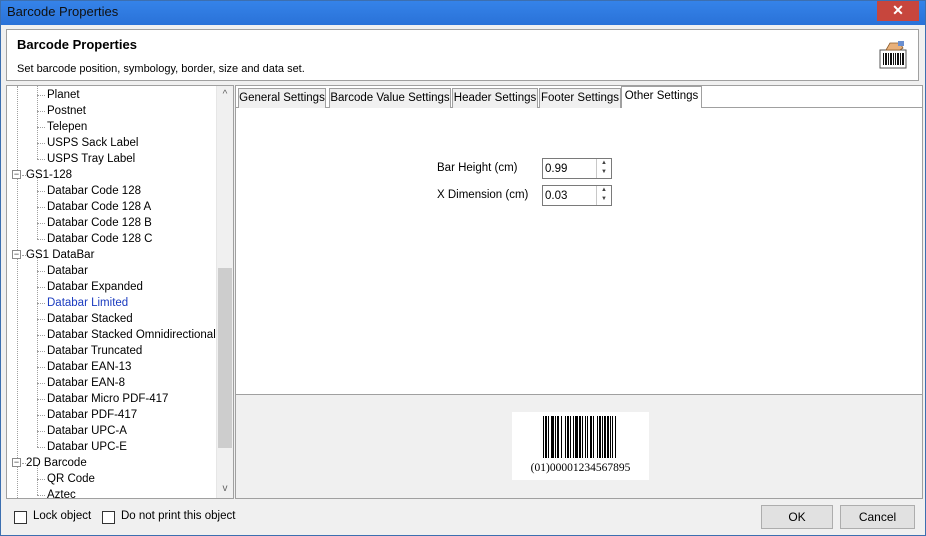  What do you see at coordinates (483, 195) in the screenshot?
I see `x-dimension-label: X Dimension (cm)` at bounding box center [483, 195].